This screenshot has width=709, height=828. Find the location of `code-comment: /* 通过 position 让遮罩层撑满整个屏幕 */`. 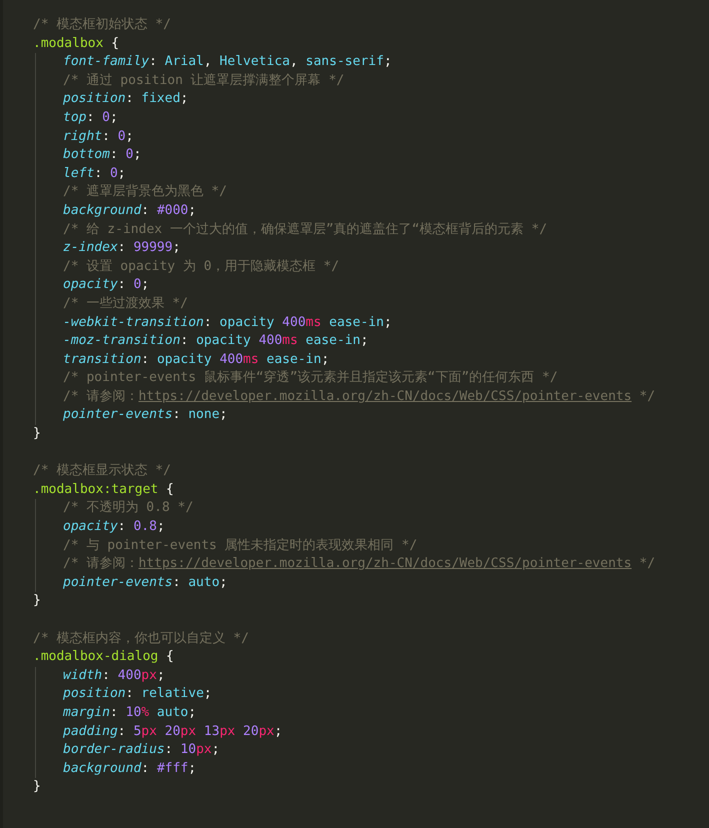

code-comment: /* 通过 position 让遮罩层撑满整个屏幕 */ is located at coordinates (203, 81).